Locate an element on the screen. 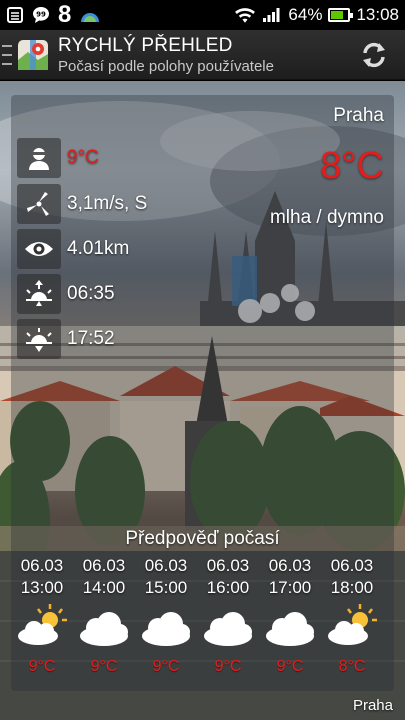 The image size is (405, 720). forecast-time: 17:00 is located at coordinates (290, 587).